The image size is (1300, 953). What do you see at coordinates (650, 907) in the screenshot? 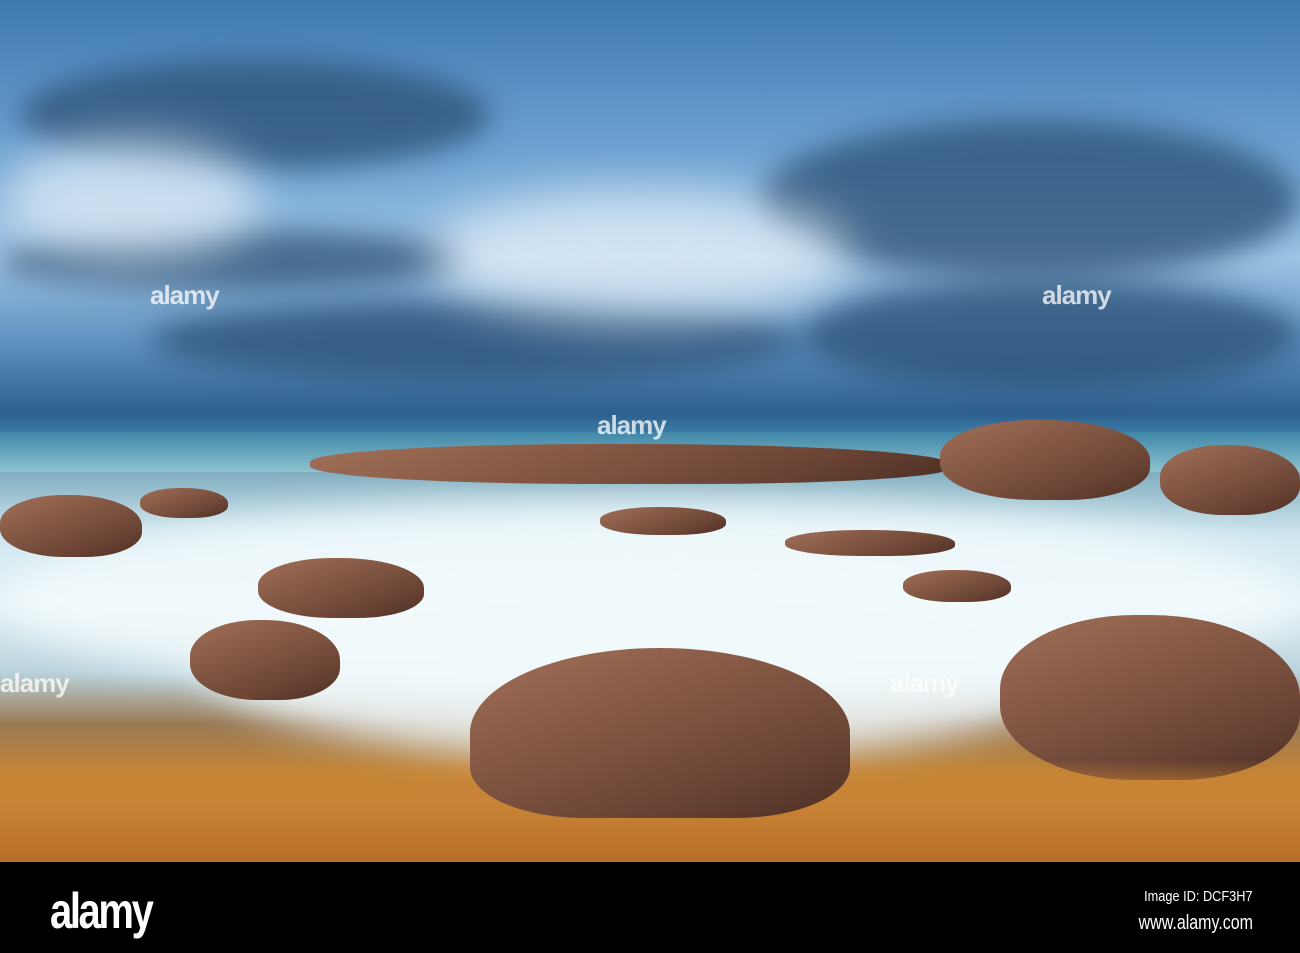
I see `footer-bar: alamy Image ID: DCF3H7 www.alamy.com` at bounding box center [650, 907].